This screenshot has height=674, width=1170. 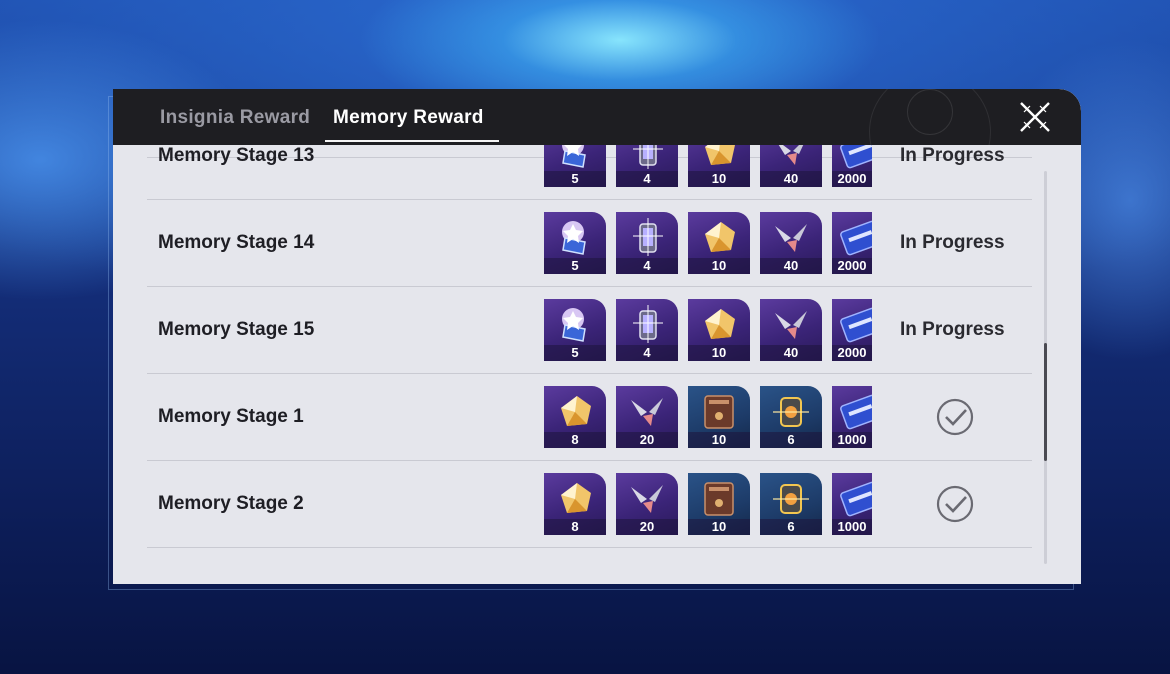 I want to click on close-x-icon, so click(x=1035, y=117).